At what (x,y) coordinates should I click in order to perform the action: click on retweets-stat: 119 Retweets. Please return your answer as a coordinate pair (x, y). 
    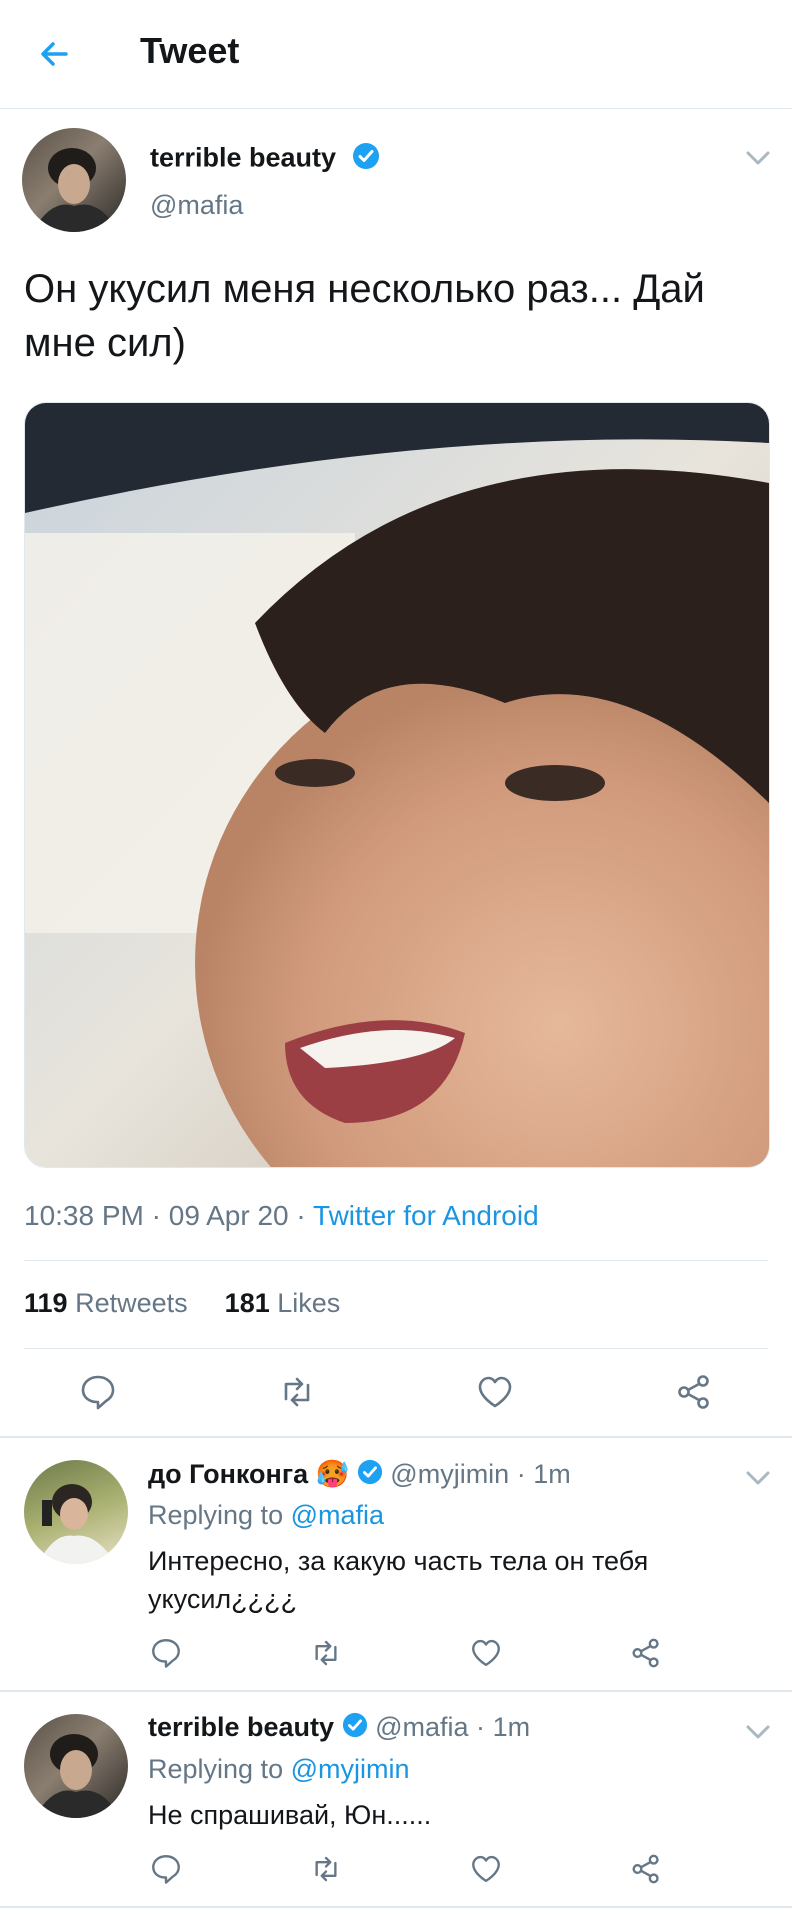
    Looking at the image, I should click on (106, 1303).